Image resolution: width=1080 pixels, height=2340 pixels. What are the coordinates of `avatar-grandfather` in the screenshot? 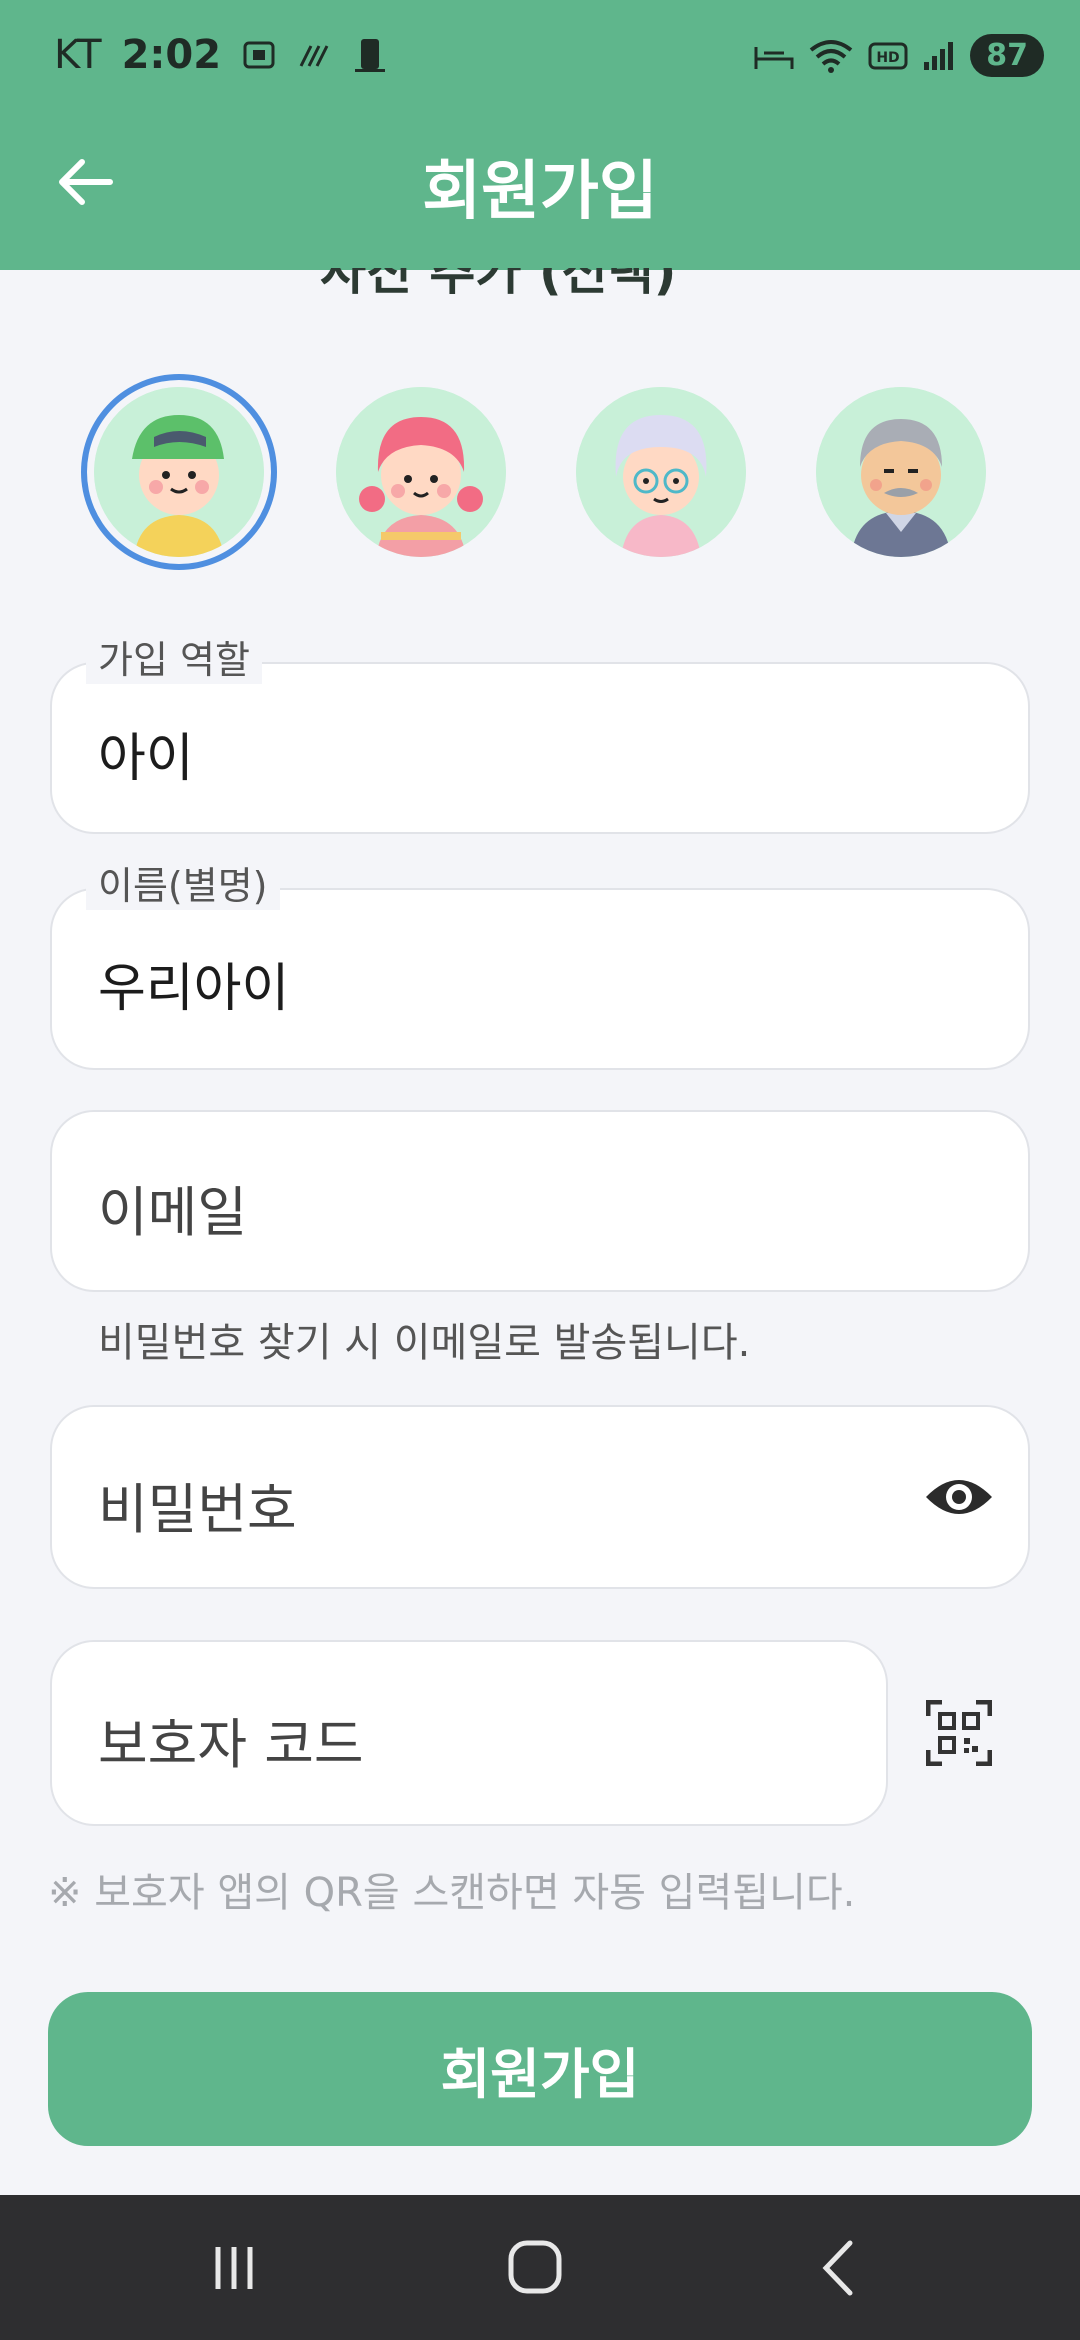 It's located at (901, 472).